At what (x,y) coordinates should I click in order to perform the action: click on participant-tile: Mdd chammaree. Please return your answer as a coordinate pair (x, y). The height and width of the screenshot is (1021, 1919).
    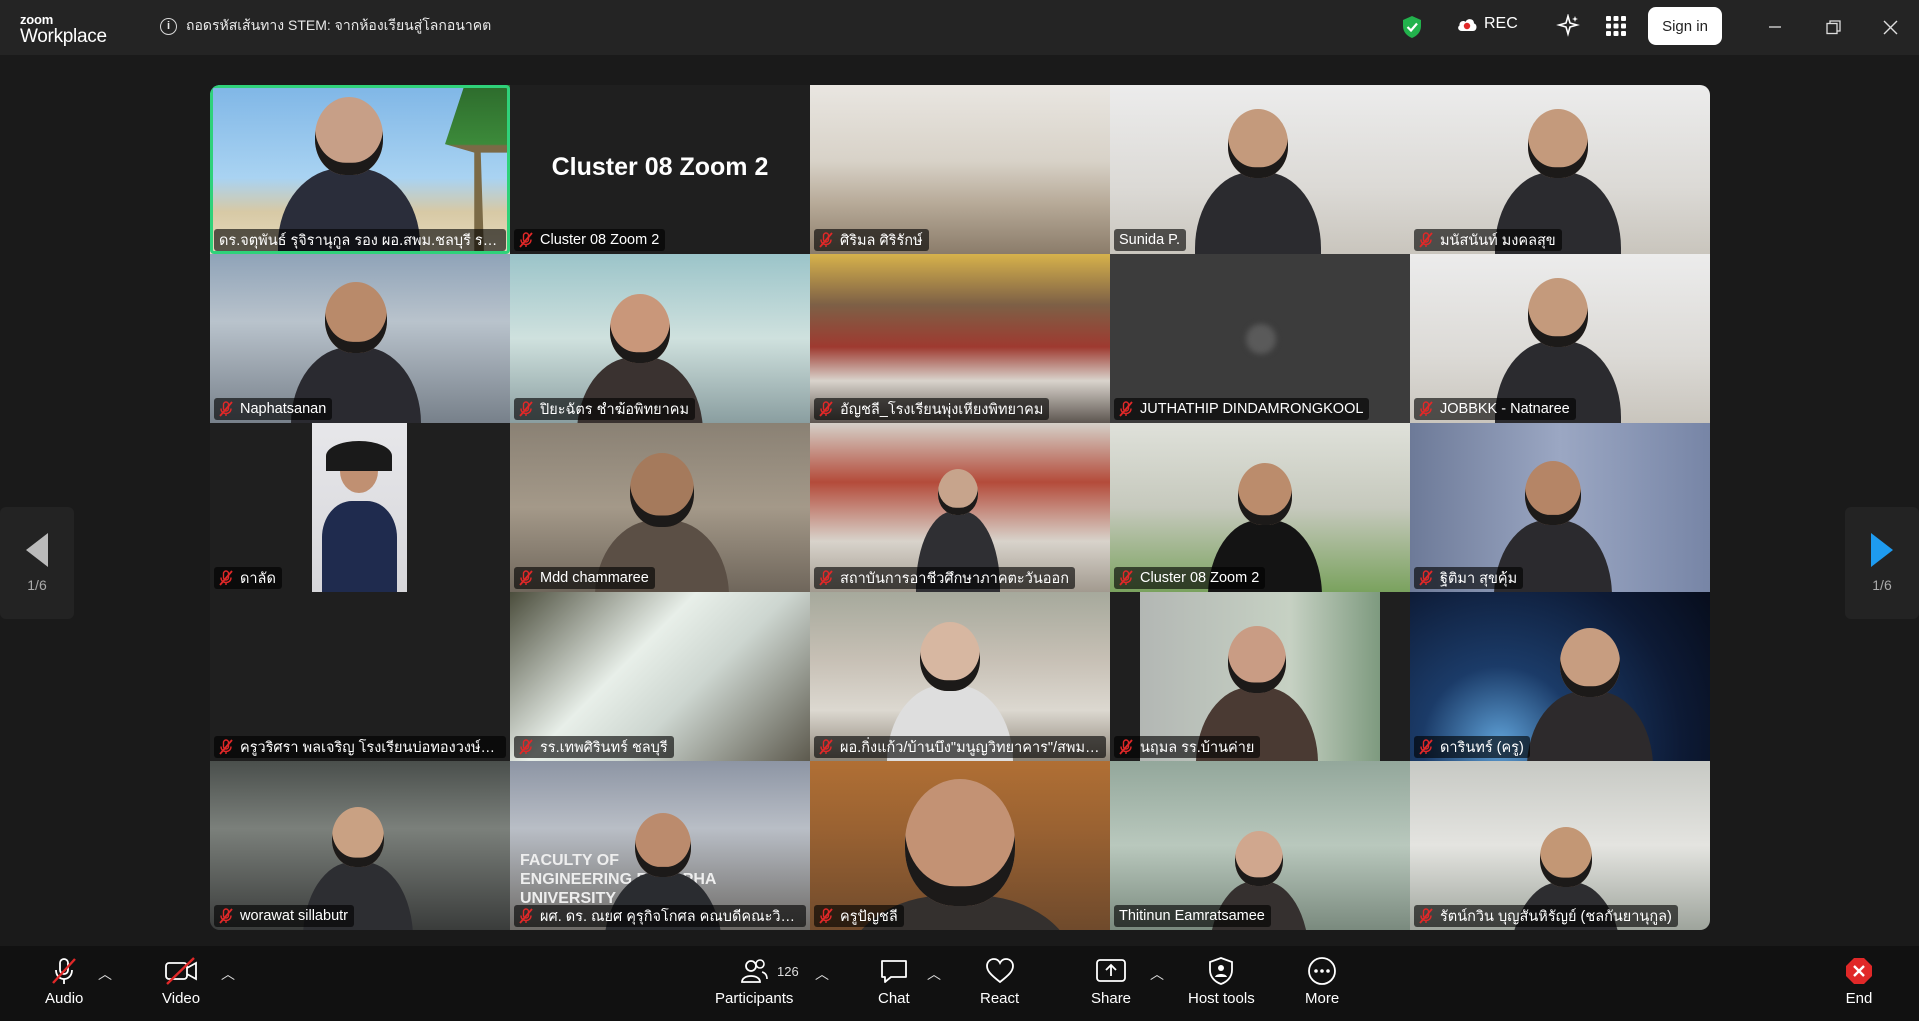
    Looking at the image, I should click on (660, 507).